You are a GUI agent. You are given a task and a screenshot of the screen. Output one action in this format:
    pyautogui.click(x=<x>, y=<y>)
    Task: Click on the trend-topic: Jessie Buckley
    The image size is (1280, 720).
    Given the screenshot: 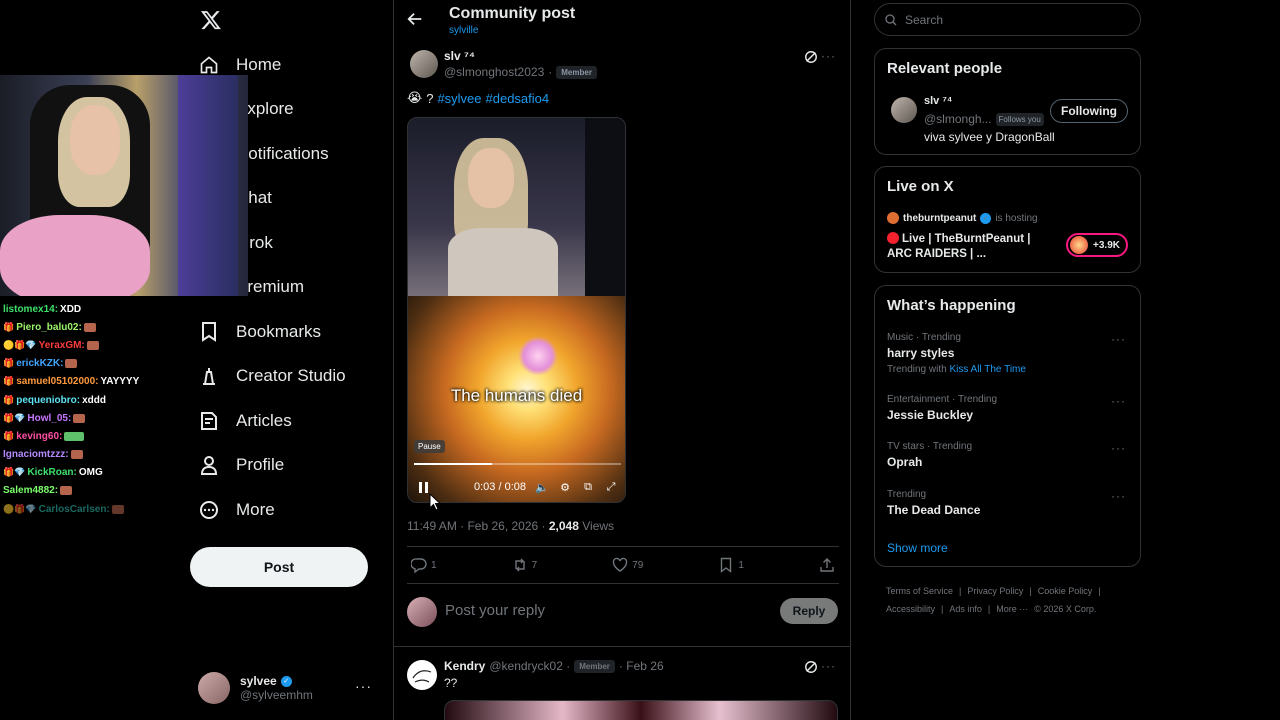 What is the action you would take?
    pyautogui.click(x=930, y=415)
    